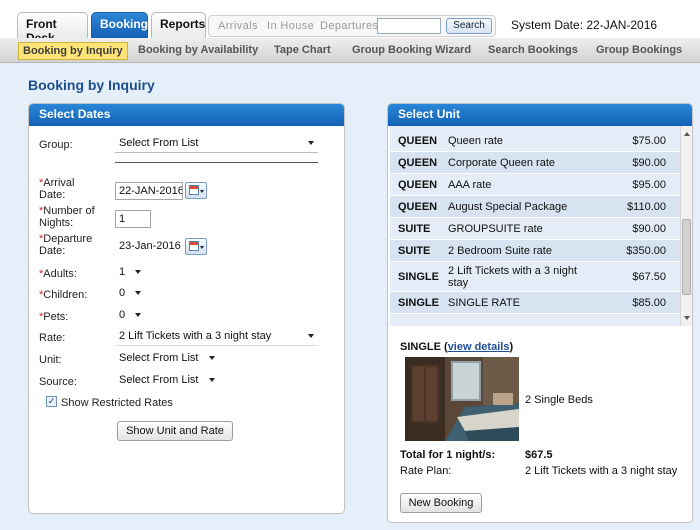 This screenshot has width=700, height=530. What do you see at coordinates (159, 358) in the screenshot?
I see `unit-select-value: Select From List` at bounding box center [159, 358].